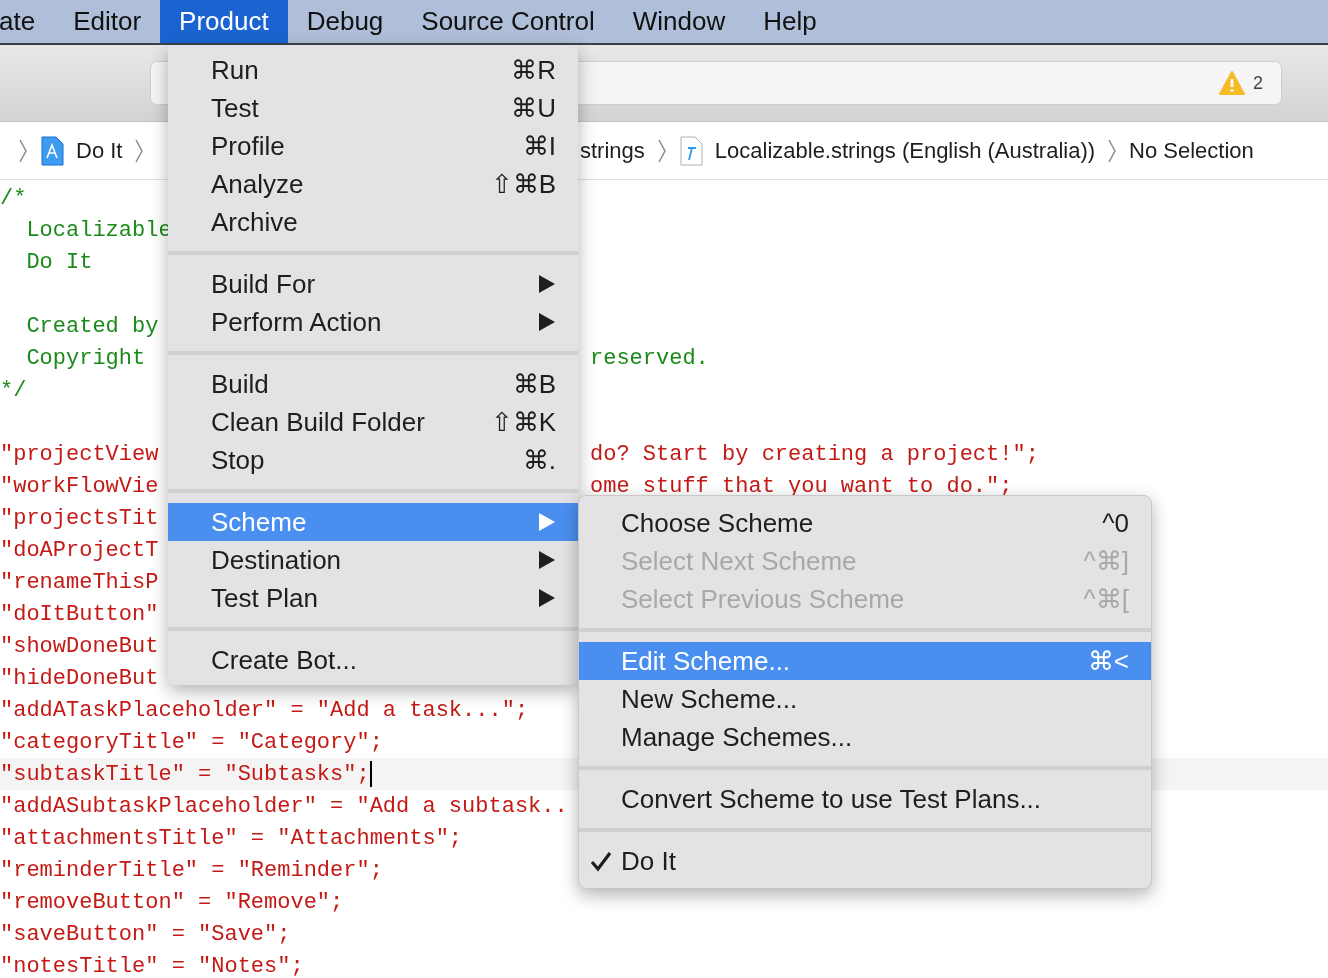 The height and width of the screenshot is (978, 1328). Describe the element at coordinates (191, 870) in the screenshot. I see `code-line: "reminderTitle" = "Reminder";` at that location.